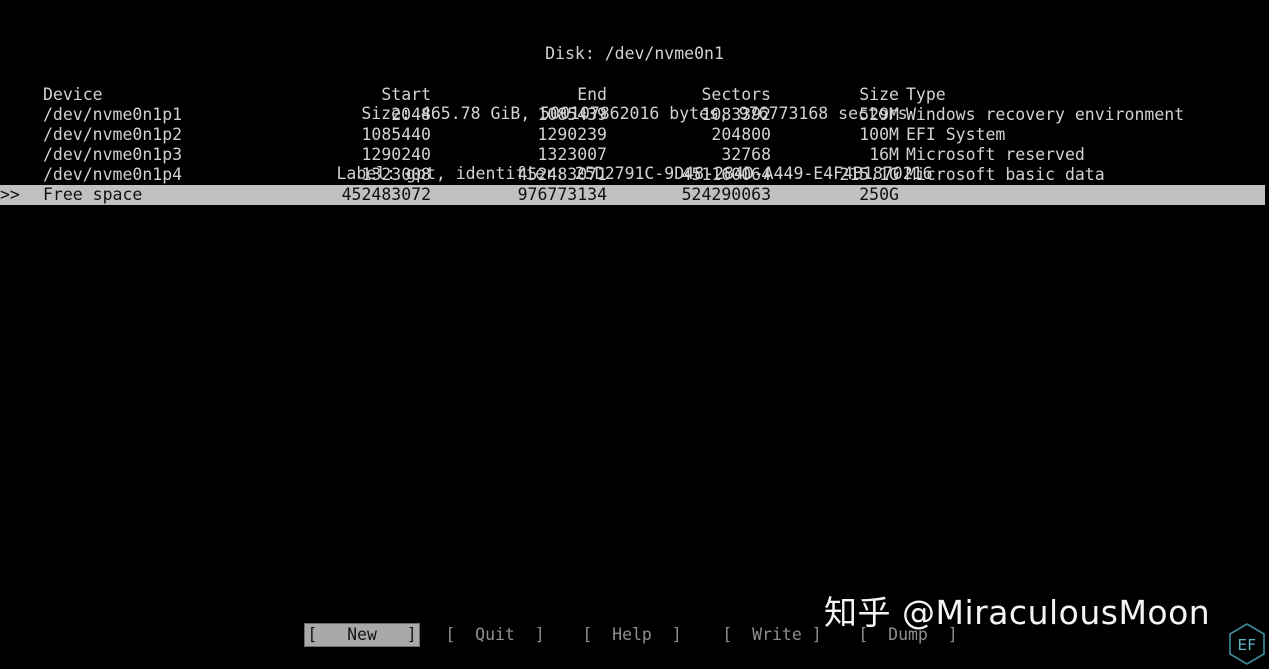  What do you see at coordinates (562, 194) in the screenshot?
I see `row-end: 976773134` at bounding box center [562, 194].